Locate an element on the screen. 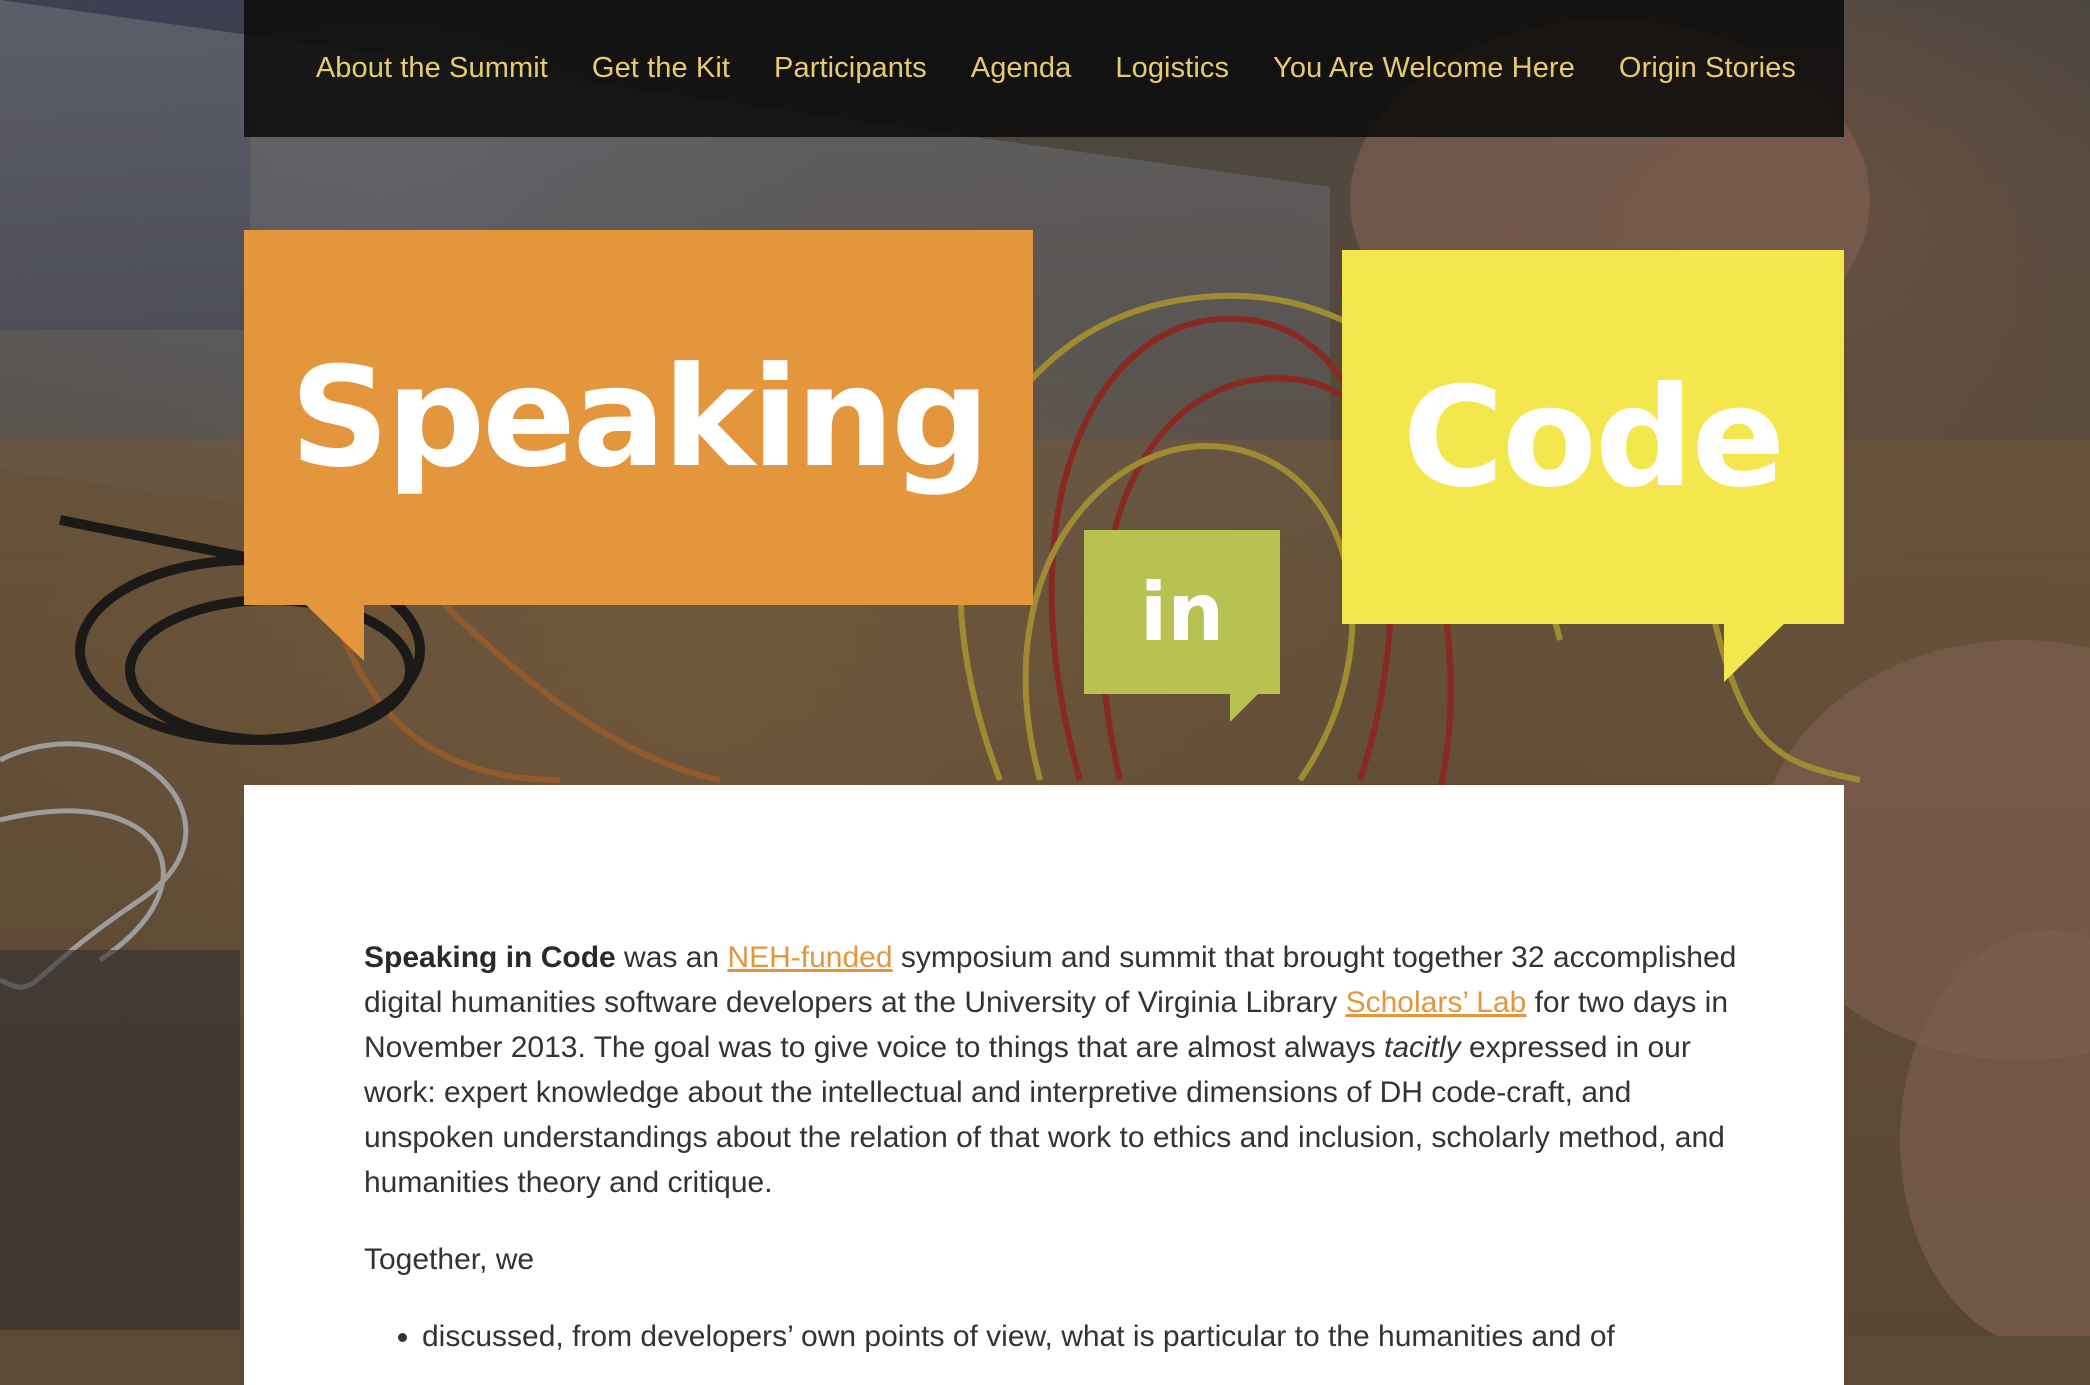  title-bubble-speaking: Speaking is located at coordinates (638, 445).